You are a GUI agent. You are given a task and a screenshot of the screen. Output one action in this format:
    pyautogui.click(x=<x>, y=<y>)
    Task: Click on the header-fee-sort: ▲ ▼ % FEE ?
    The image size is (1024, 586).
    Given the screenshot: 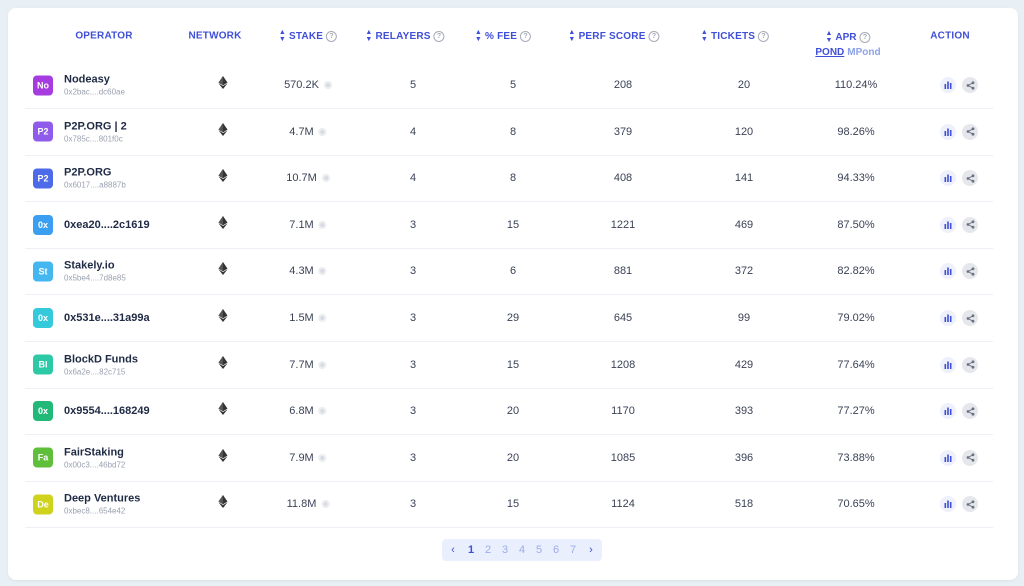 What is the action you would take?
    pyautogui.click(x=503, y=36)
    